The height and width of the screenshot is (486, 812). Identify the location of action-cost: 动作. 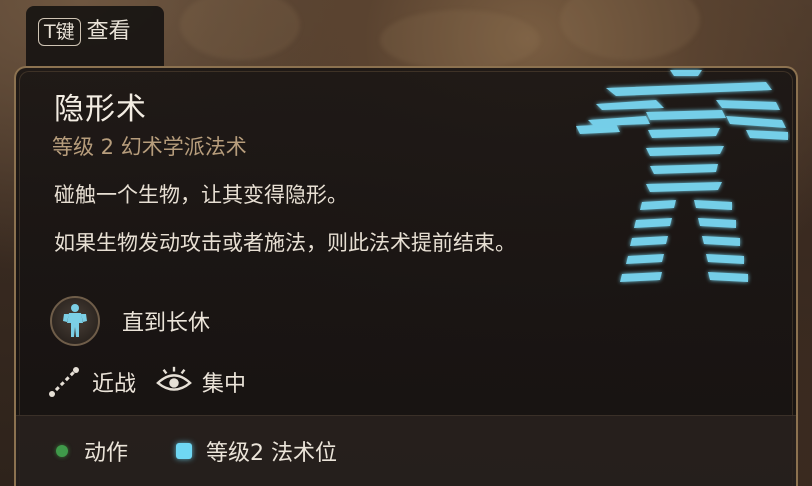
(92, 451).